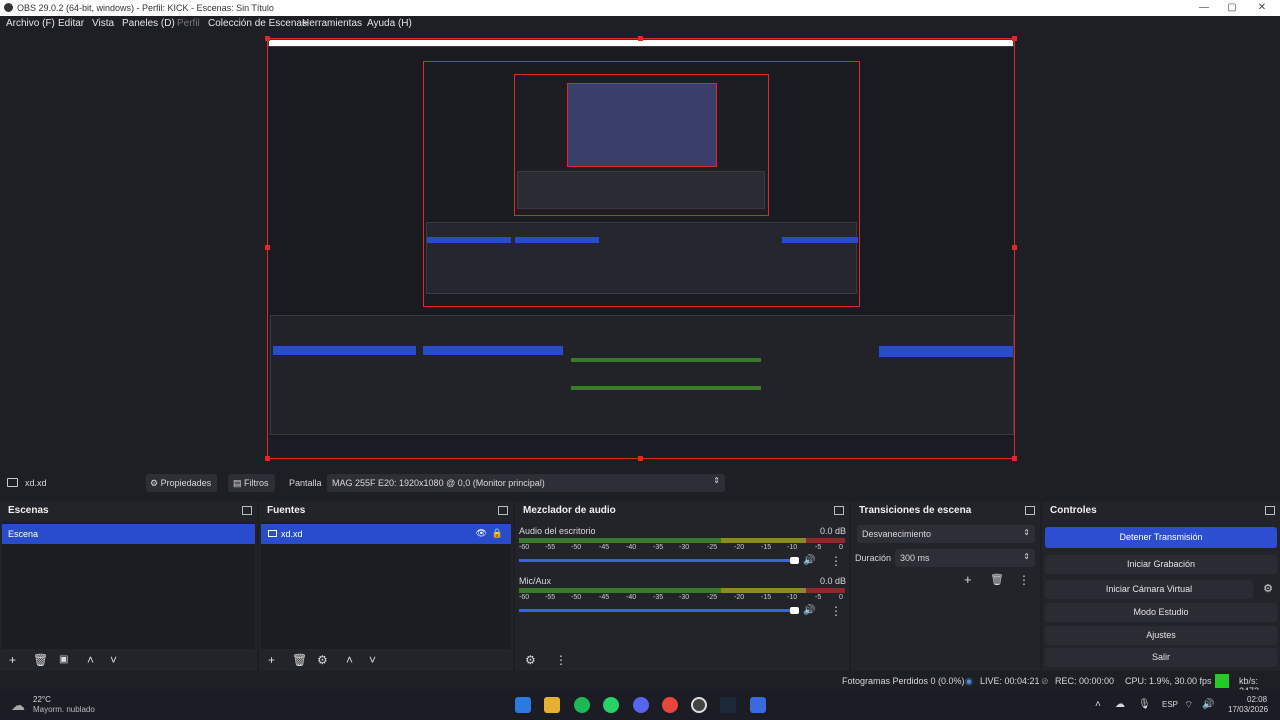 The height and width of the screenshot is (720, 1280). Describe the element at coordinates (497, 533) in the screenshot. I see `lock-icon: 🔒` at that location.